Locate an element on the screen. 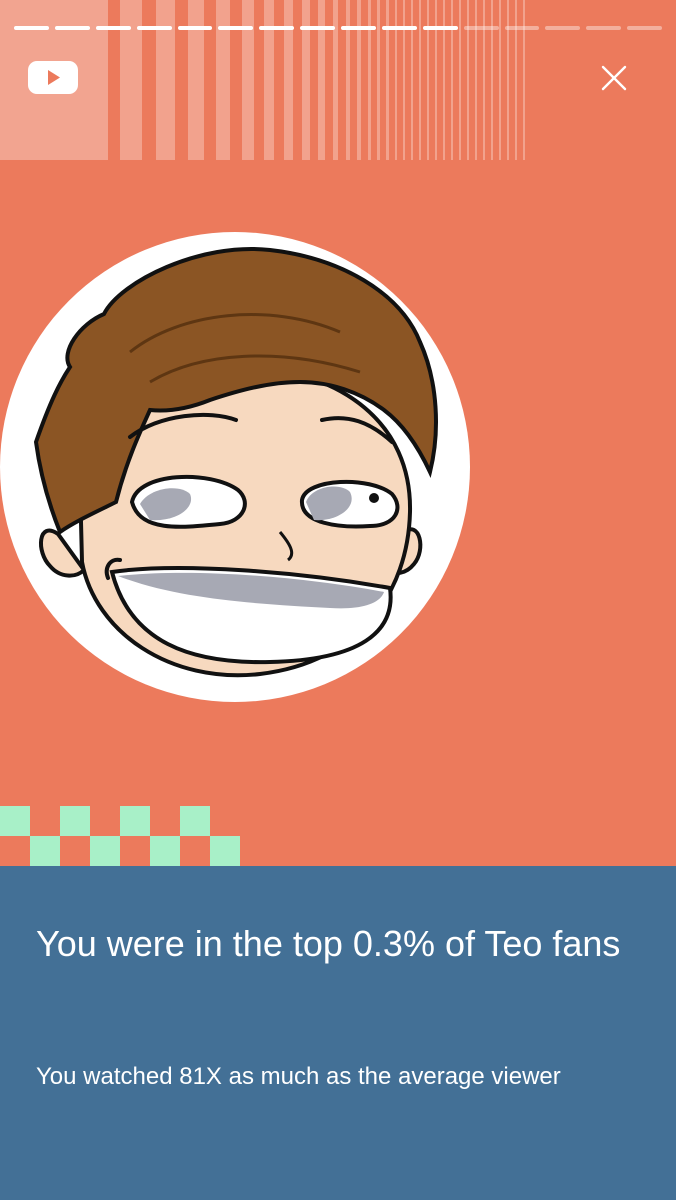  decorative-stripes is located at coordinates (338, 80).